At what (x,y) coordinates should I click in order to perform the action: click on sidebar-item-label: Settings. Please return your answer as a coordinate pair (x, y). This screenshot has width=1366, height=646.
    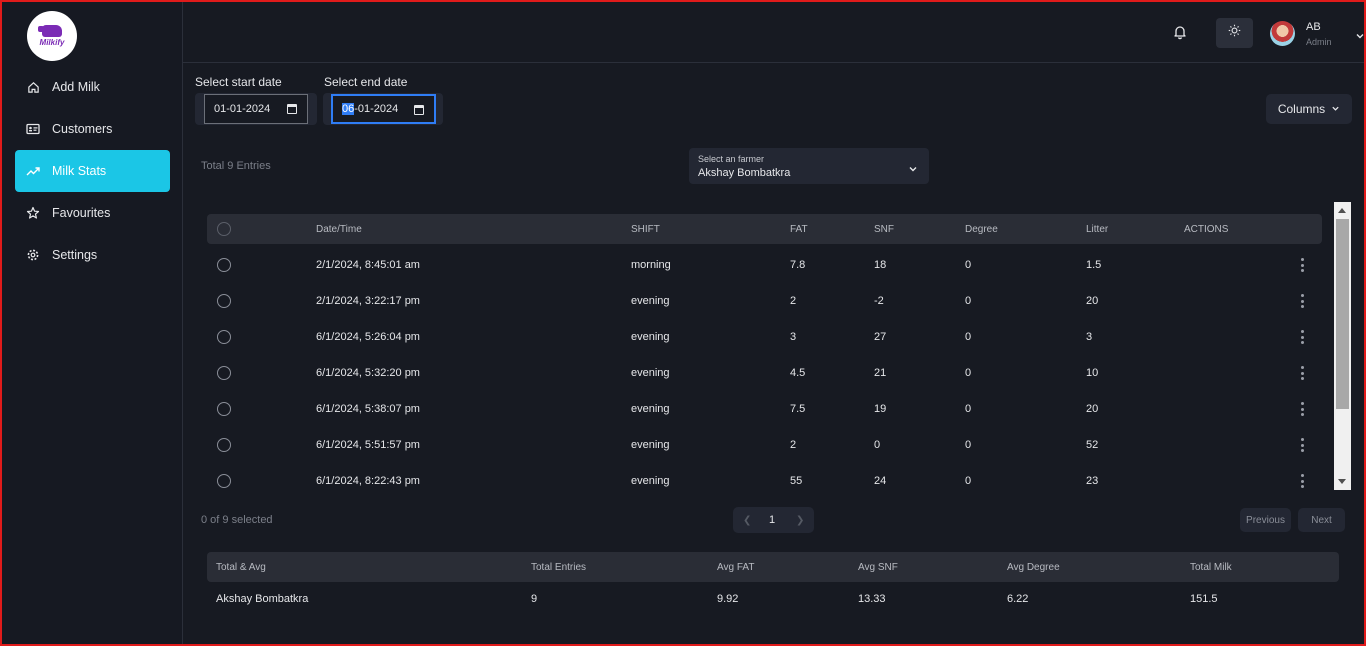
    Looking at the image, I should click on (75, 255).